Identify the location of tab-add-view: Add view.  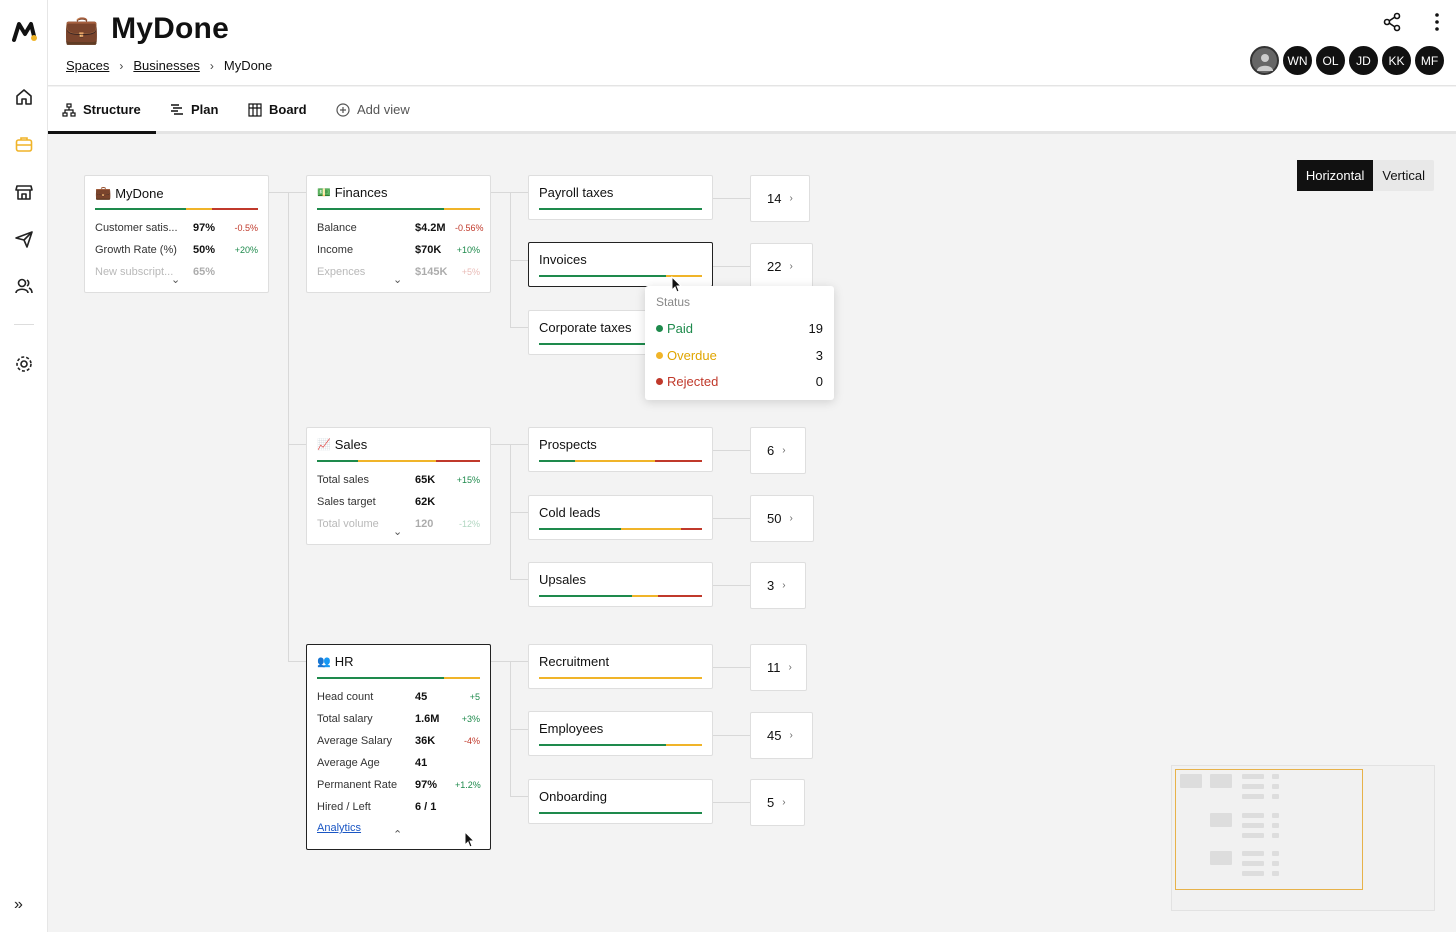
(373, 109).